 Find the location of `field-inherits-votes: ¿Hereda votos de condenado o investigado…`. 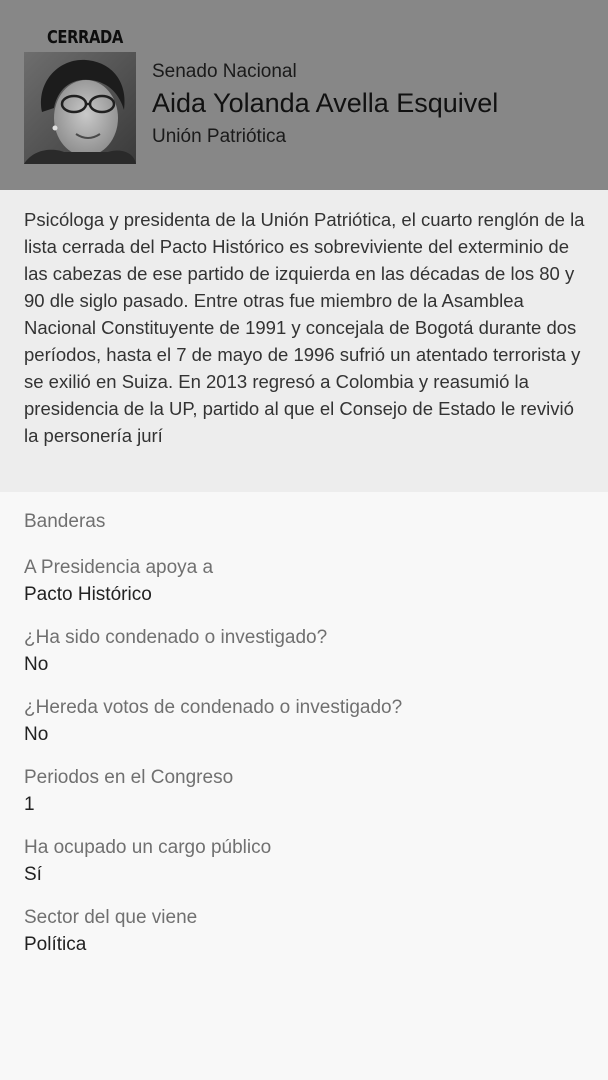

field-inherits-votes: ¿Hereda votos de condenado o investigado… is located at coordinates (304, 730).